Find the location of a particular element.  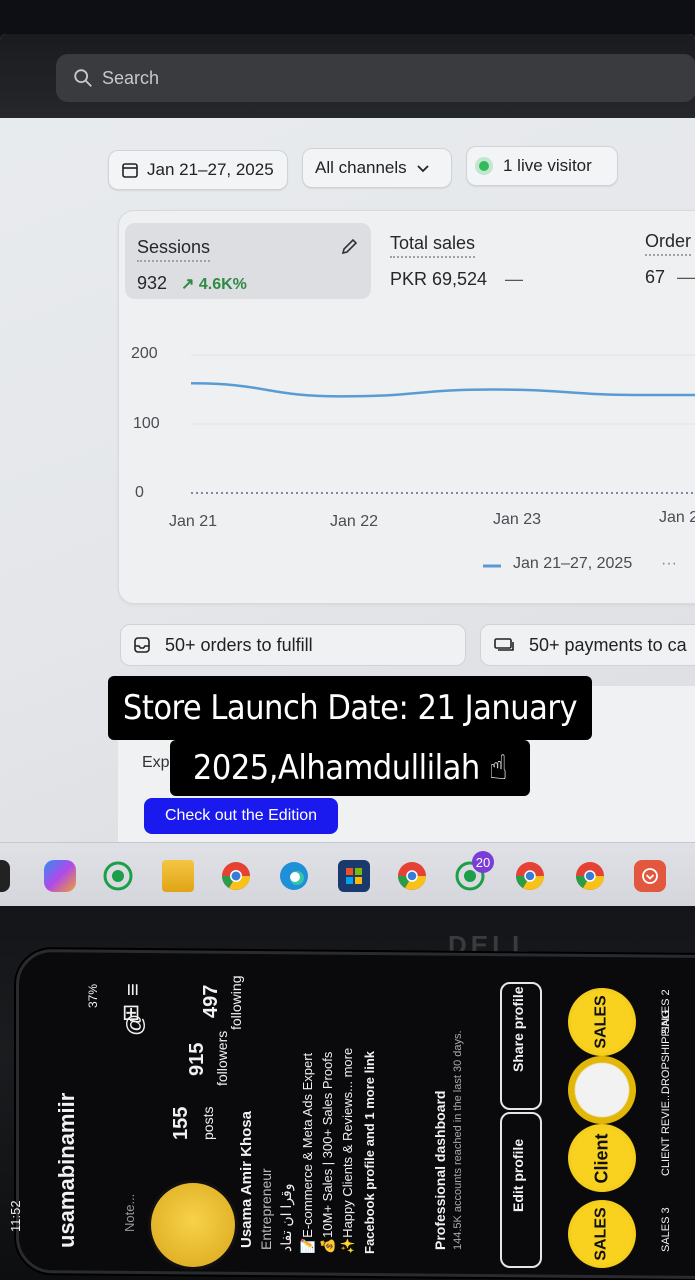

highlight-client-reviews: Client is located at coordinates (602, 1158).